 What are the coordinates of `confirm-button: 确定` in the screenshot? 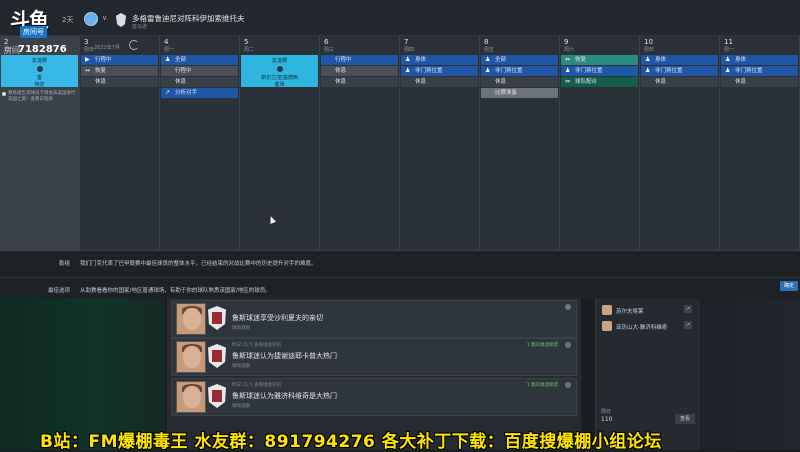 It's located at (789, 286).